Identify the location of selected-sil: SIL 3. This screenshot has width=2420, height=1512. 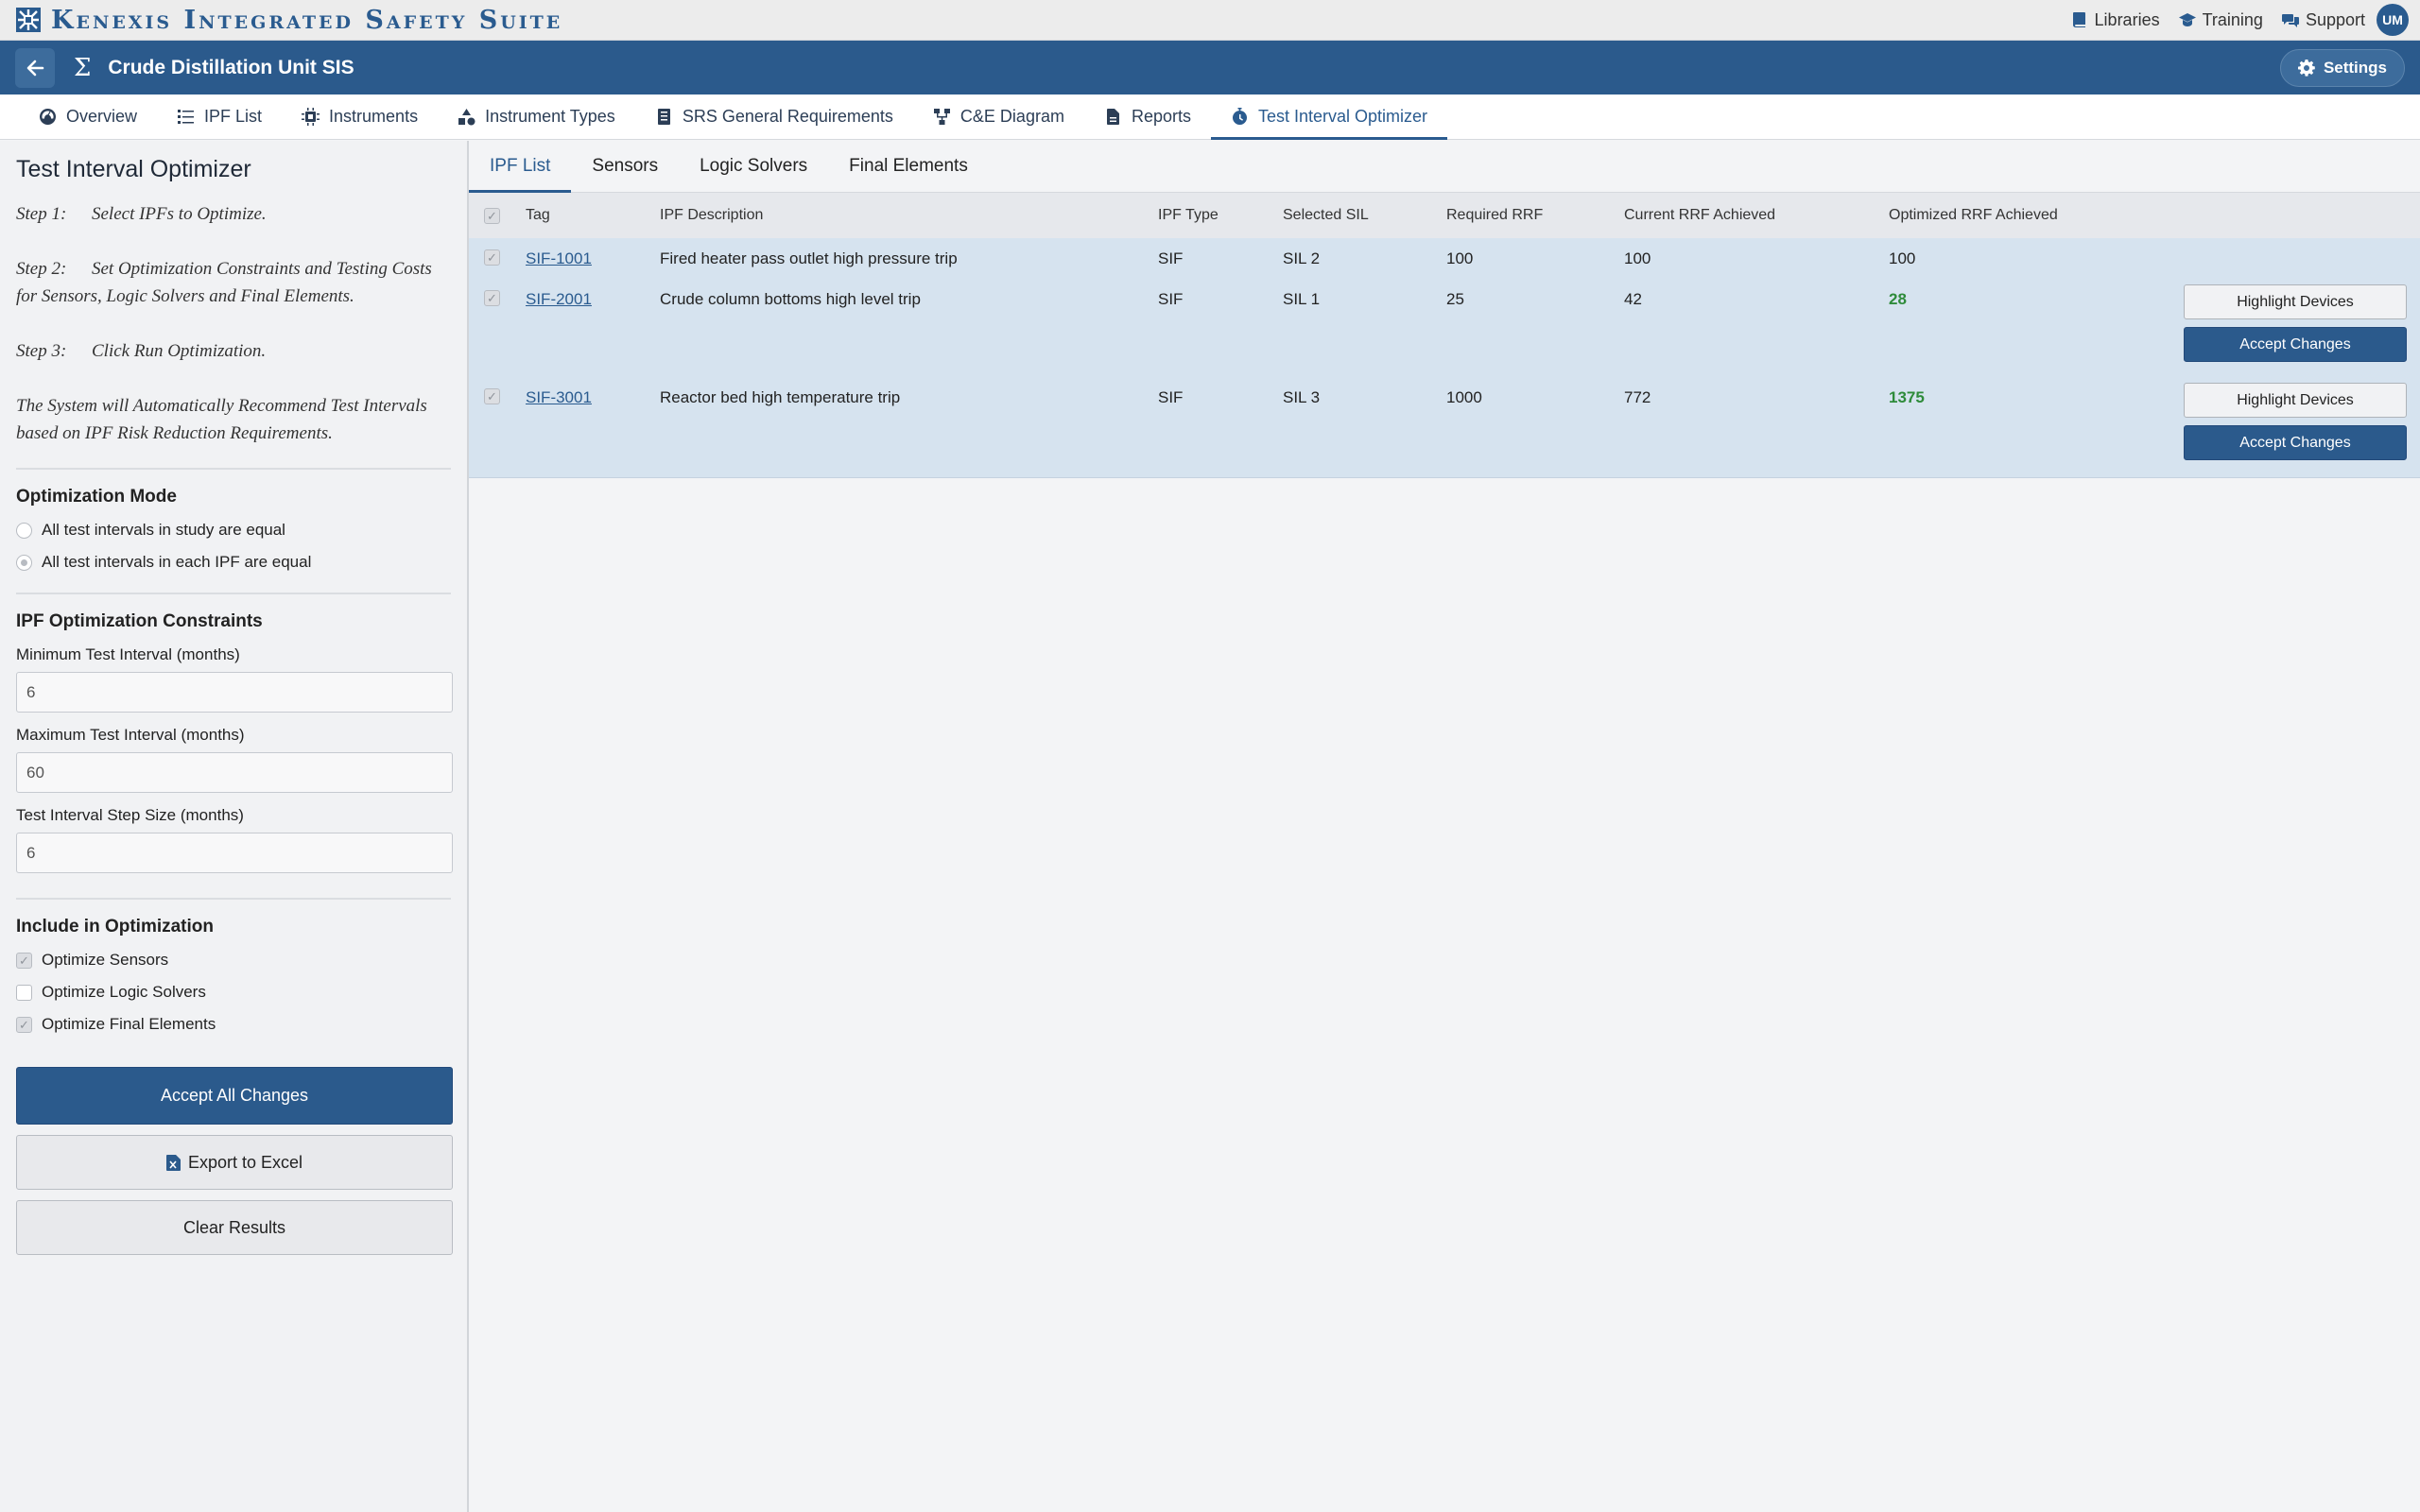
(1302, 397).